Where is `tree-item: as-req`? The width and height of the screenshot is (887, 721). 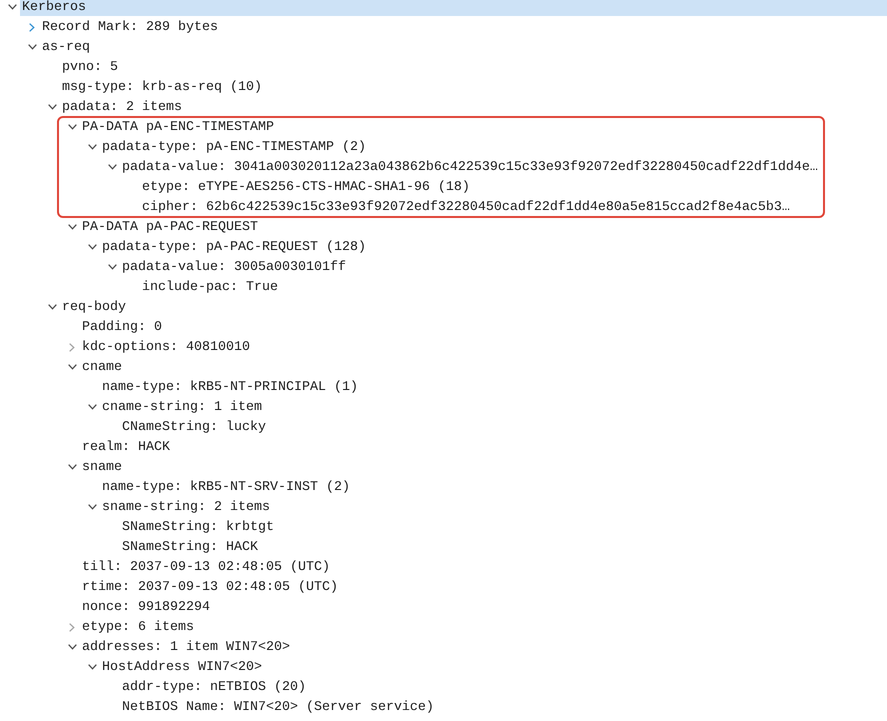 tree-item: as-req is located at coordinates (66, 47).